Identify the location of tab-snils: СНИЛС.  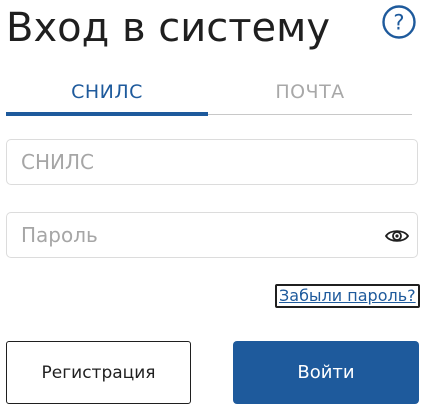
(107, 96).